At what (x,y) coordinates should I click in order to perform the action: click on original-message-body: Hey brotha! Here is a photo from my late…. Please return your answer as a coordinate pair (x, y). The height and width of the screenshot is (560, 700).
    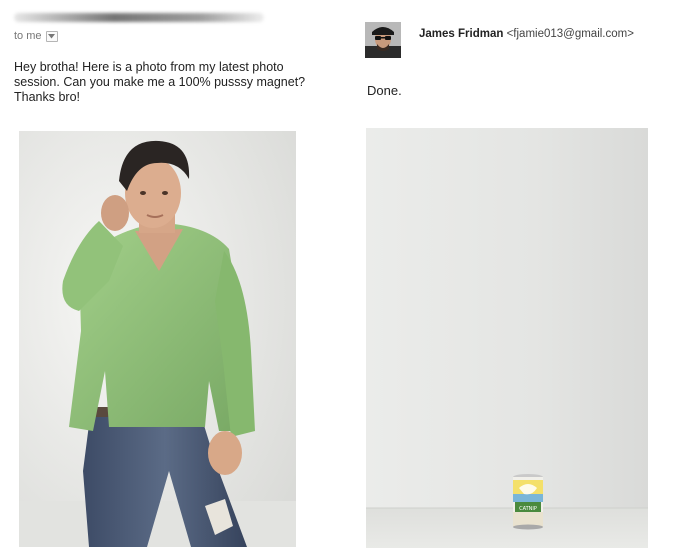
    Looking at the image, I should click on (186, 82).